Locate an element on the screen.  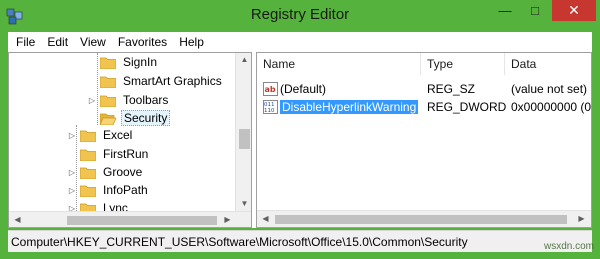
close-button: ✕ is located at coordinates (574, 10).